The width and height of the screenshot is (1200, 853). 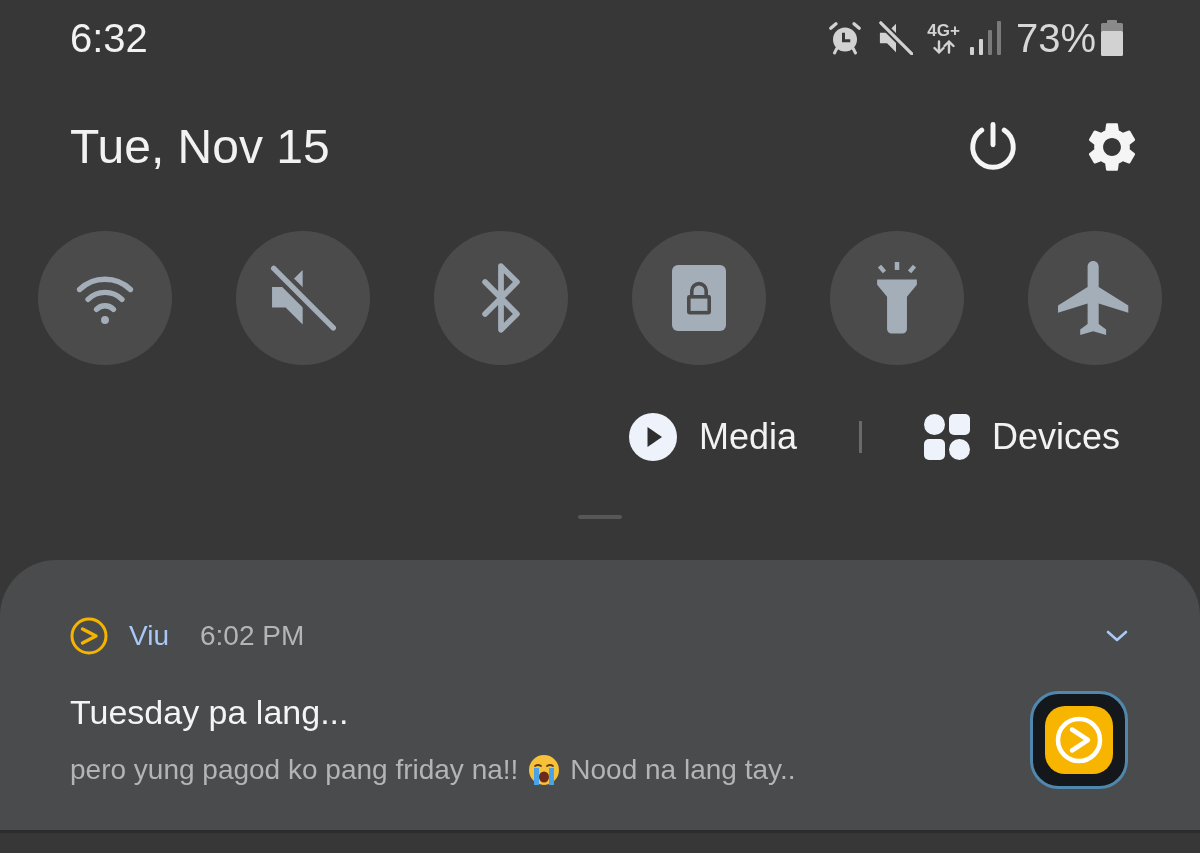 I want to click on battery-percentage: 73%, so click(x=1055, y=38).